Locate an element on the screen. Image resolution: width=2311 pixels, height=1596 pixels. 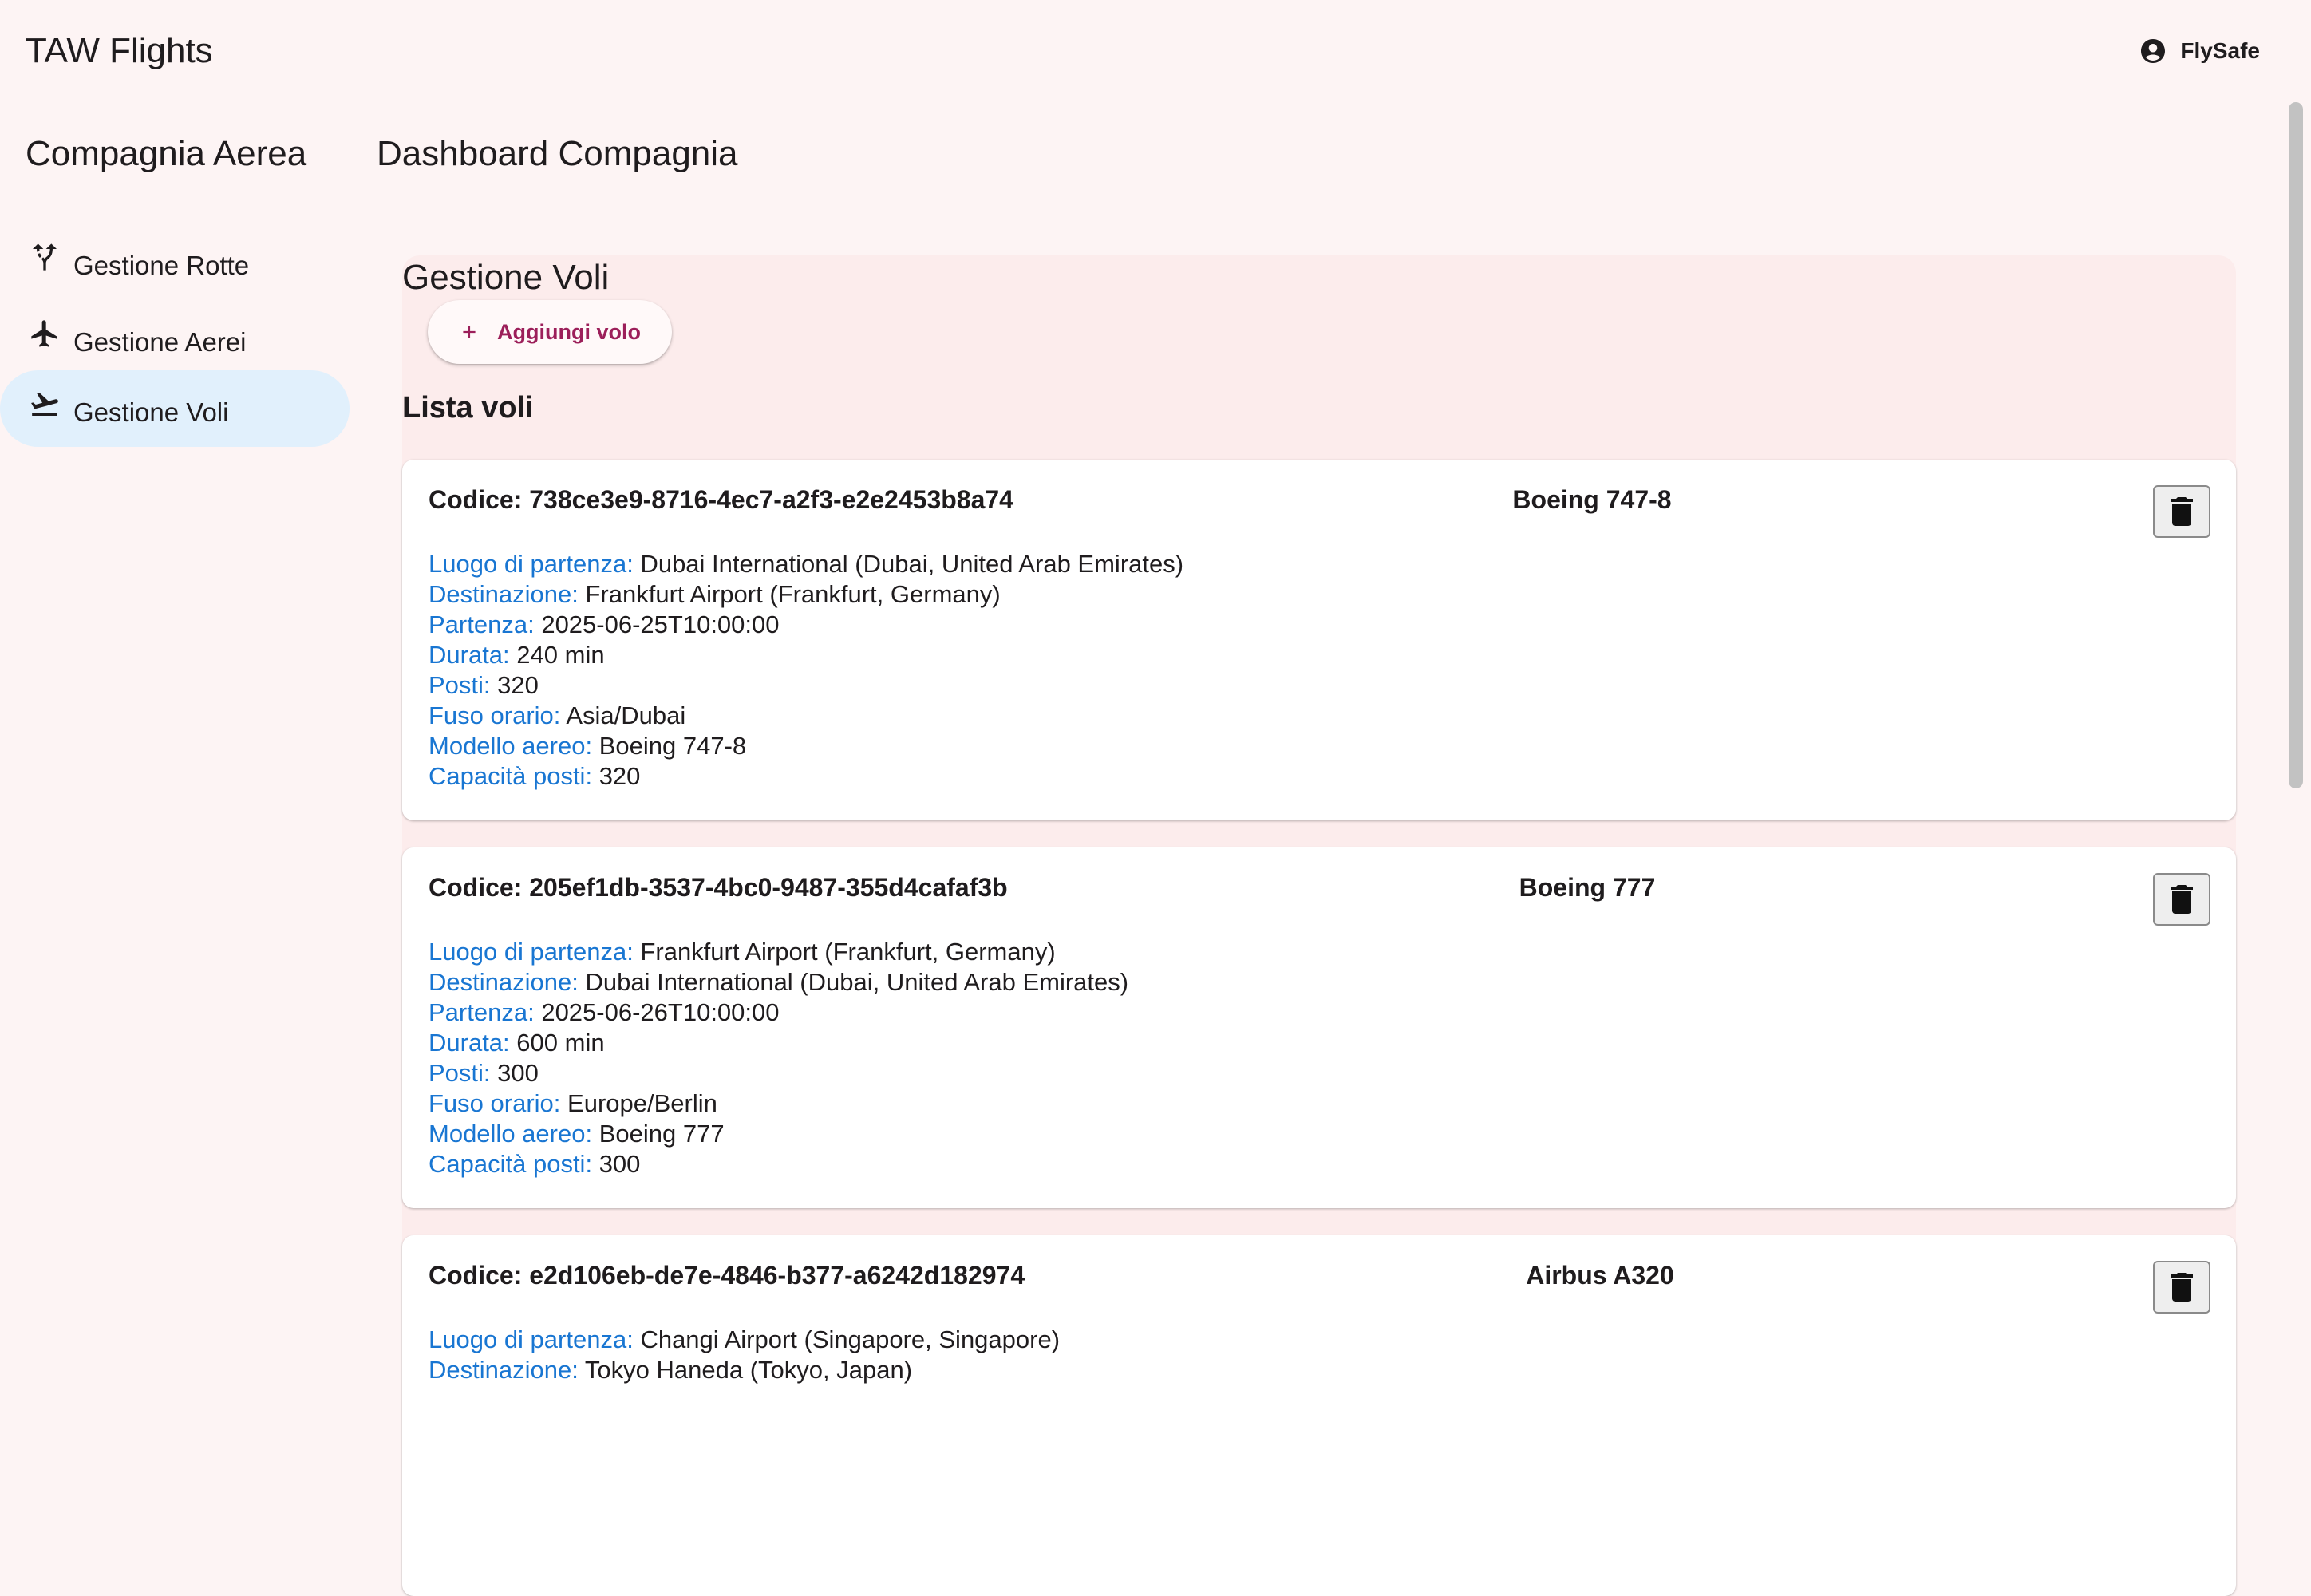
account-button: FlySafe is located at coordinates (2200, 51).